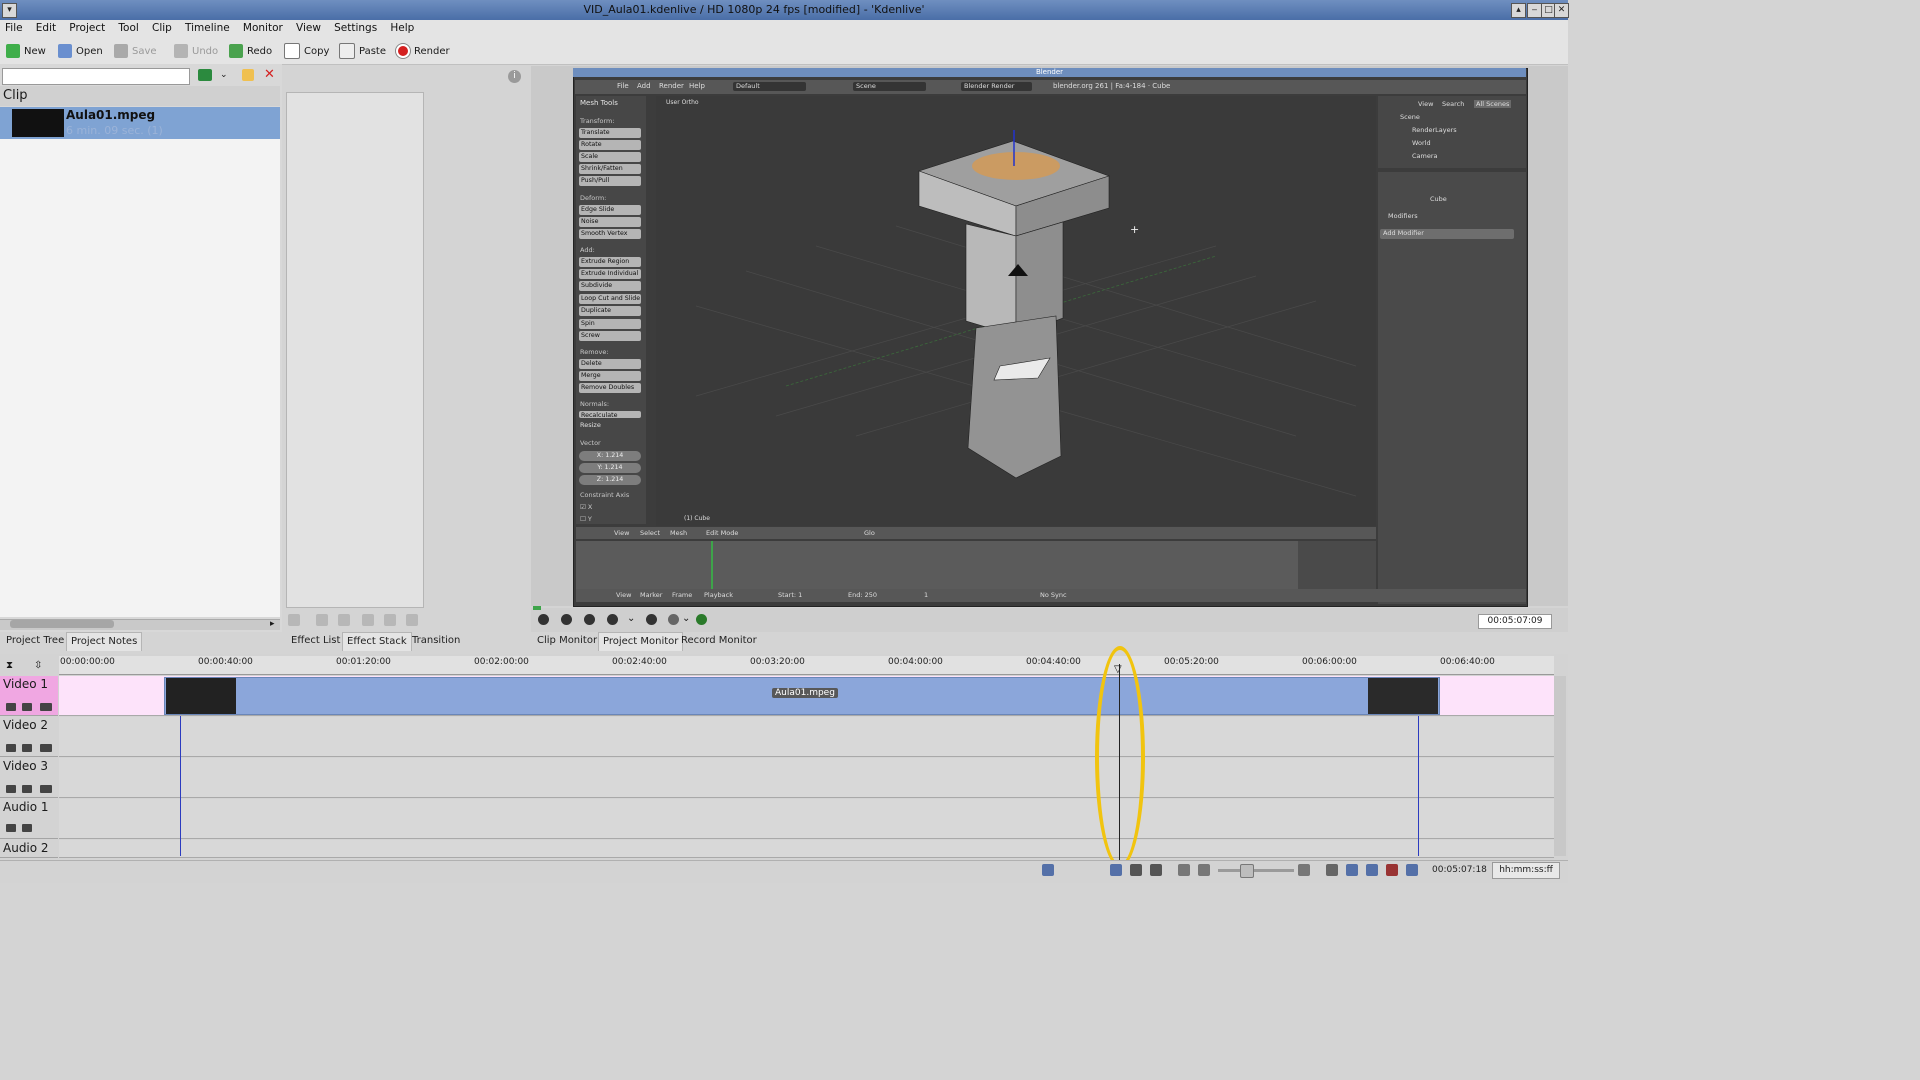 This screenshot has width=1920, height=1080. Describe the element at coordinates (1247, 871) in the screenshot. I see `zoom-slider-handle` at that location.